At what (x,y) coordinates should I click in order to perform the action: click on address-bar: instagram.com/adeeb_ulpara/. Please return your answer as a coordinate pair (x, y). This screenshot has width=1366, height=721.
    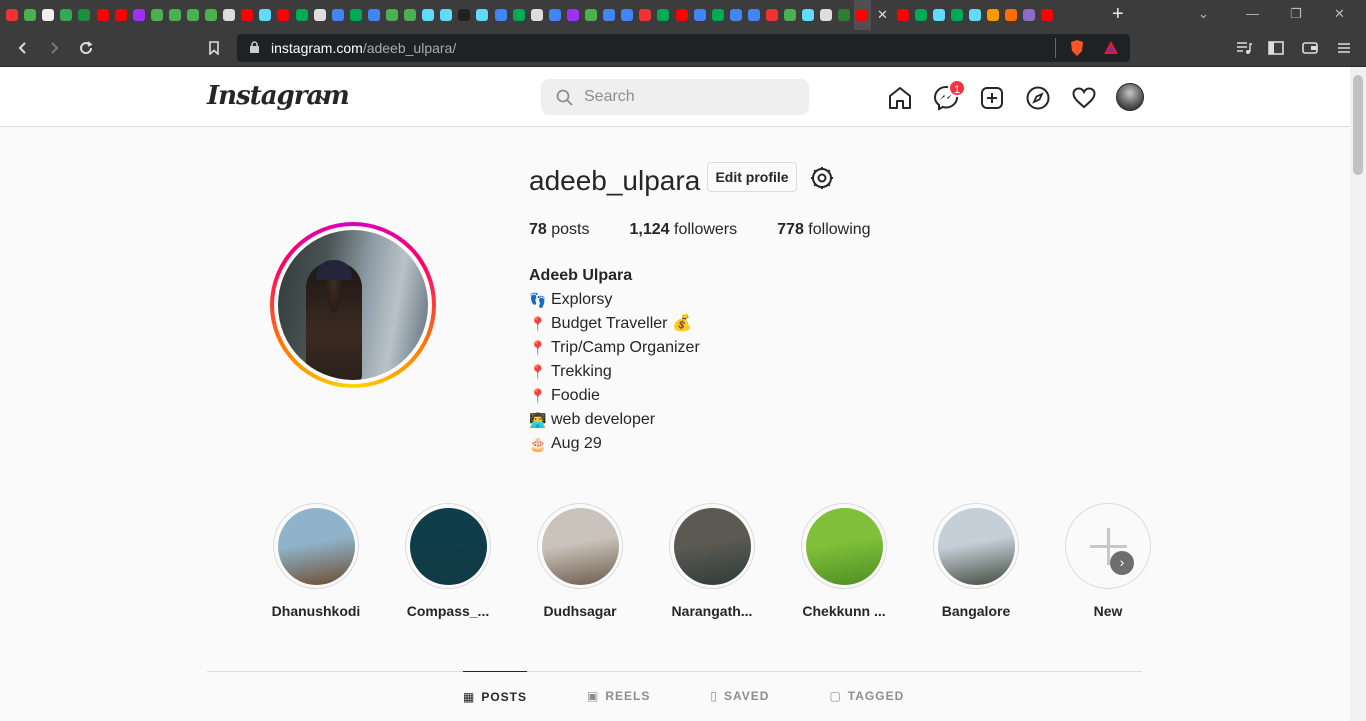
    Looking at the image, I should click on (683, 48).